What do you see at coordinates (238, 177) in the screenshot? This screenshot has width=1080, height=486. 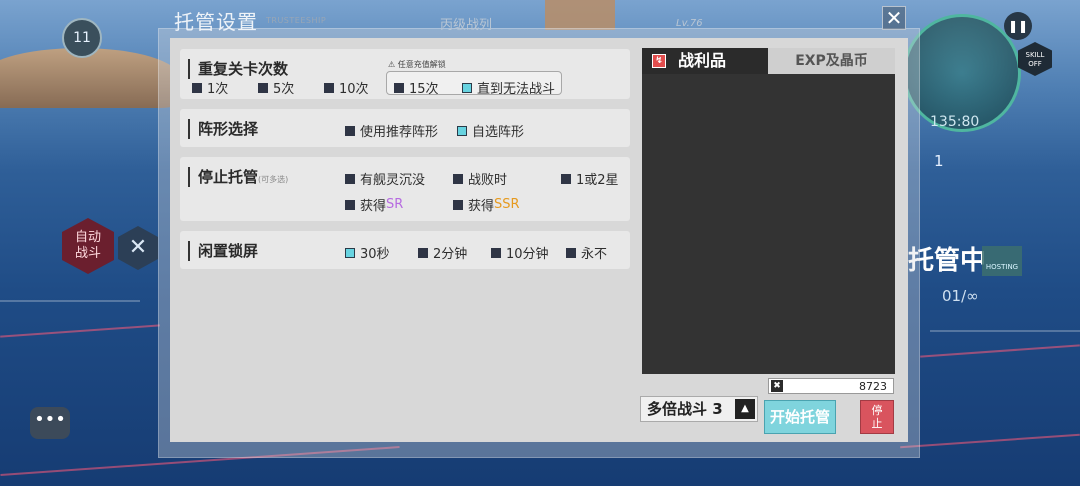 I see `stop-heading: 停止托管(可多选)` at bounding box center [238, 177].